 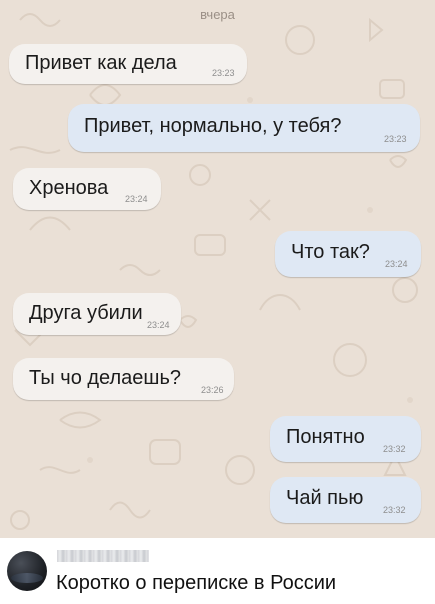 What do you see at coordinates (105, 378) in the screenshot?
I see `message-text: Ты чо делаешь?` at bounding box center [105, 378].